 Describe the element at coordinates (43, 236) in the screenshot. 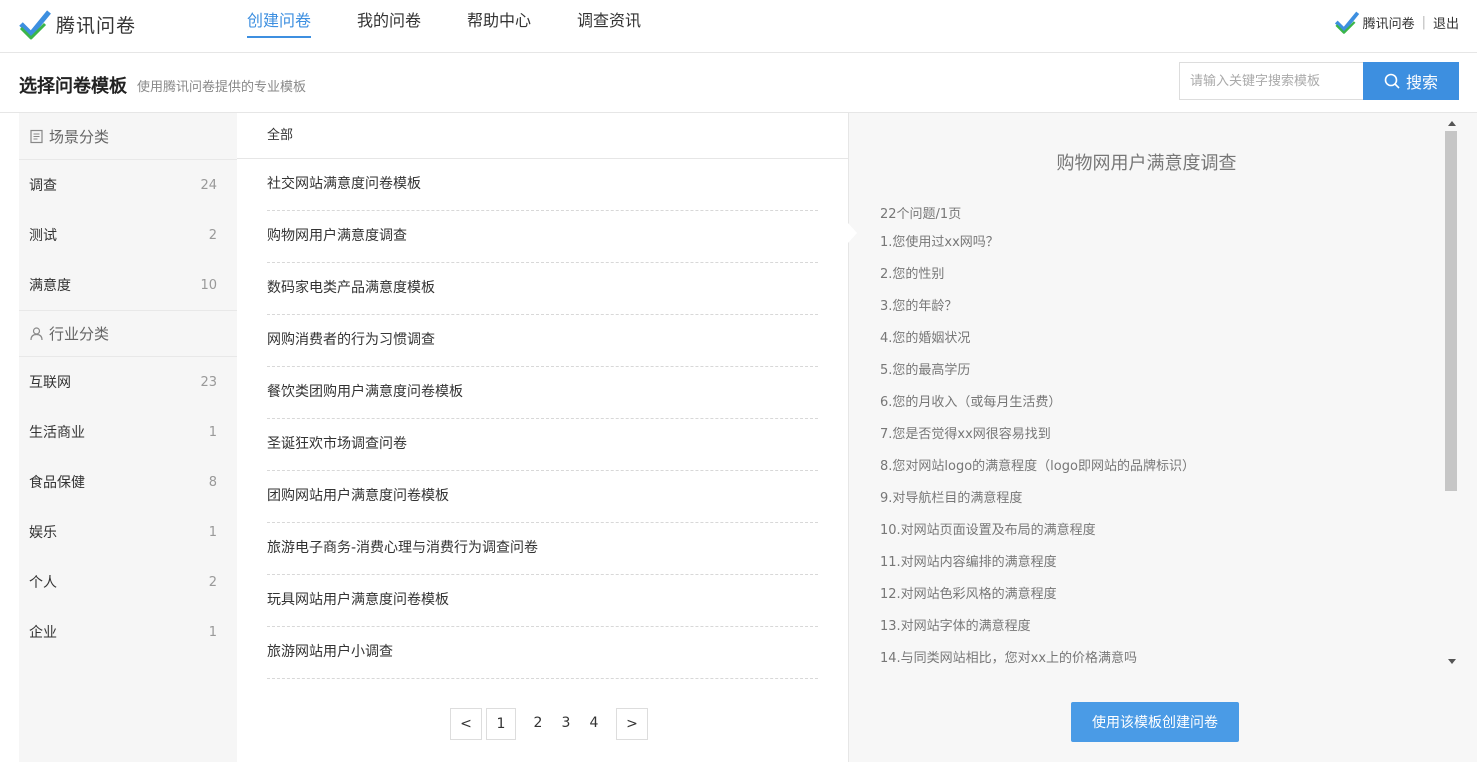

I see `sidebar-item-label: 测试` at that location.